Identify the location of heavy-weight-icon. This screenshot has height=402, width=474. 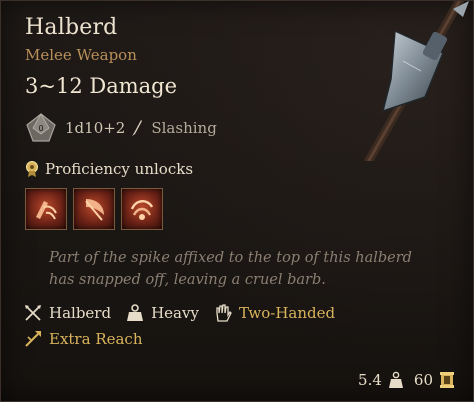
(135, 312).